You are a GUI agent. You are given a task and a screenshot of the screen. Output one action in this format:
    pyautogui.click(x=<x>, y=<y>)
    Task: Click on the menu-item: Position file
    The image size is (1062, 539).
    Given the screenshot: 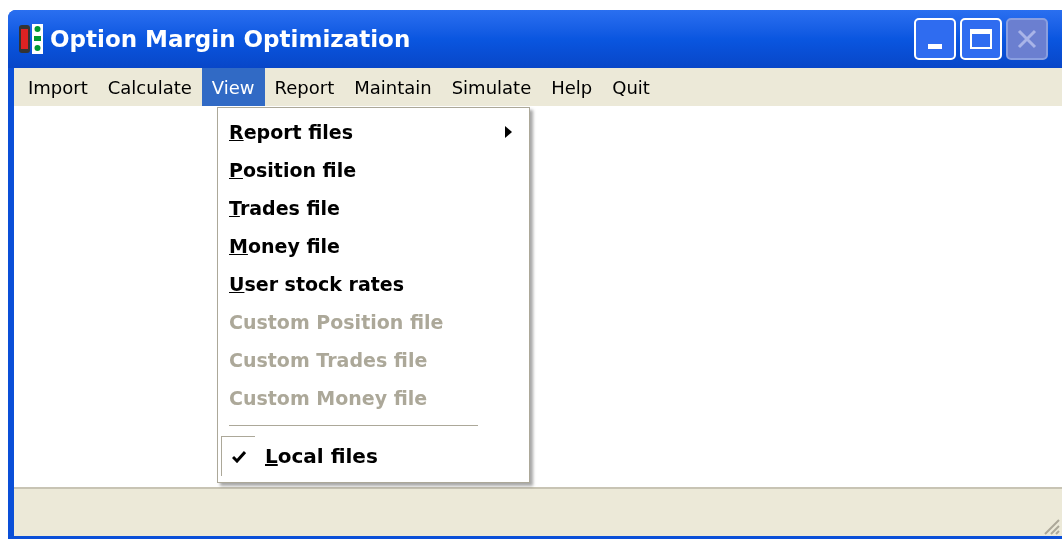 What is the action you would take?
    pyautogui.click(x=373, y=170)
    